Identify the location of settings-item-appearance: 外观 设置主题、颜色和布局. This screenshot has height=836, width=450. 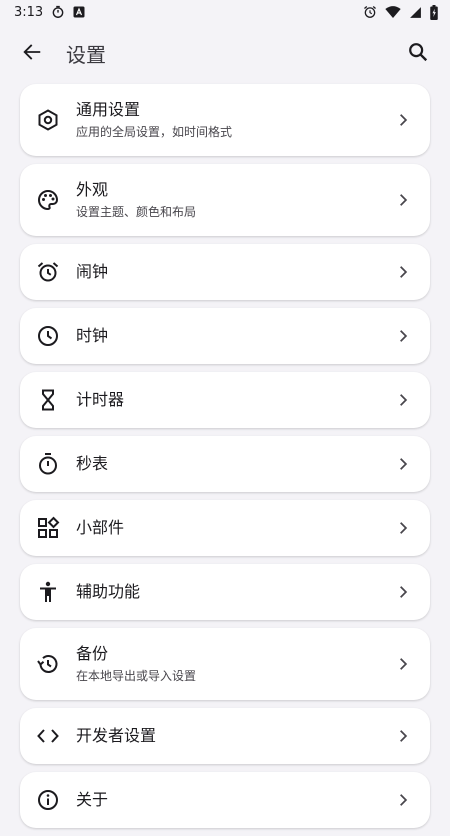
(225, 200).